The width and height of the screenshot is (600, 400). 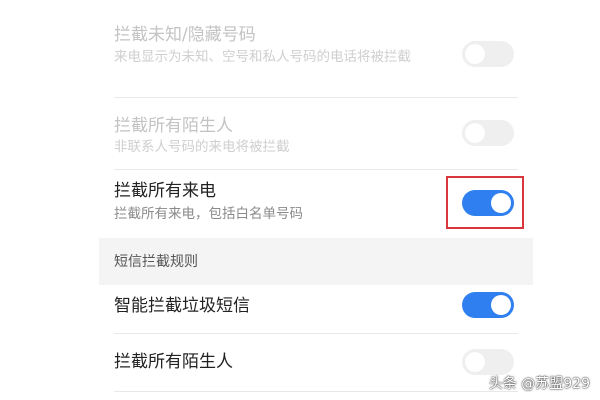 I want to click on rule-description: 非联系人号码的来电将被拦截, so click(x=202, y=147).